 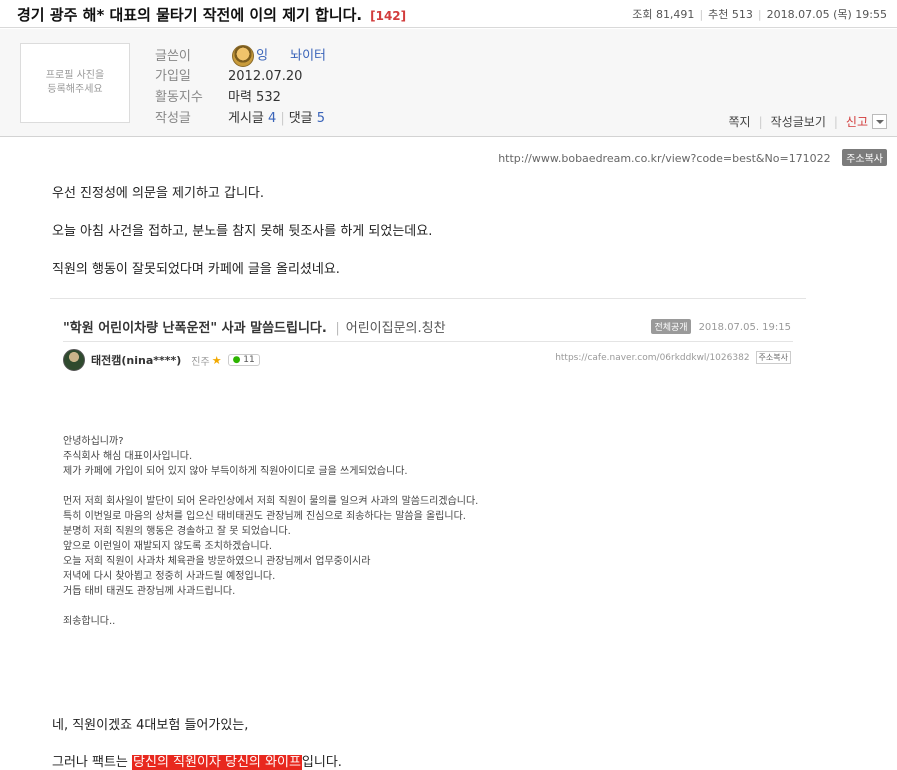 What do you see at coordinates (826, 14) in the screenshot?
I see `post-date: 2018.07.05 (목) 19:55` at bounding box center [826, 14].